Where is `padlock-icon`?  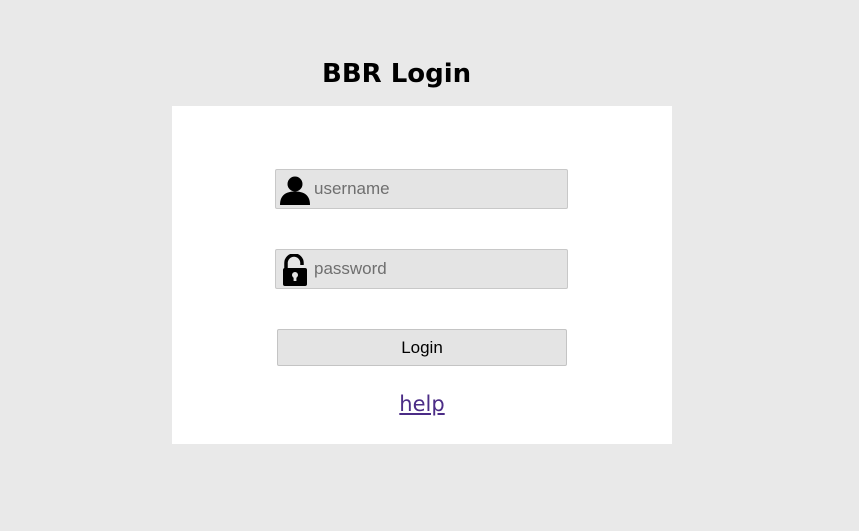
padlock-icon is located at coordinates (295, 270).